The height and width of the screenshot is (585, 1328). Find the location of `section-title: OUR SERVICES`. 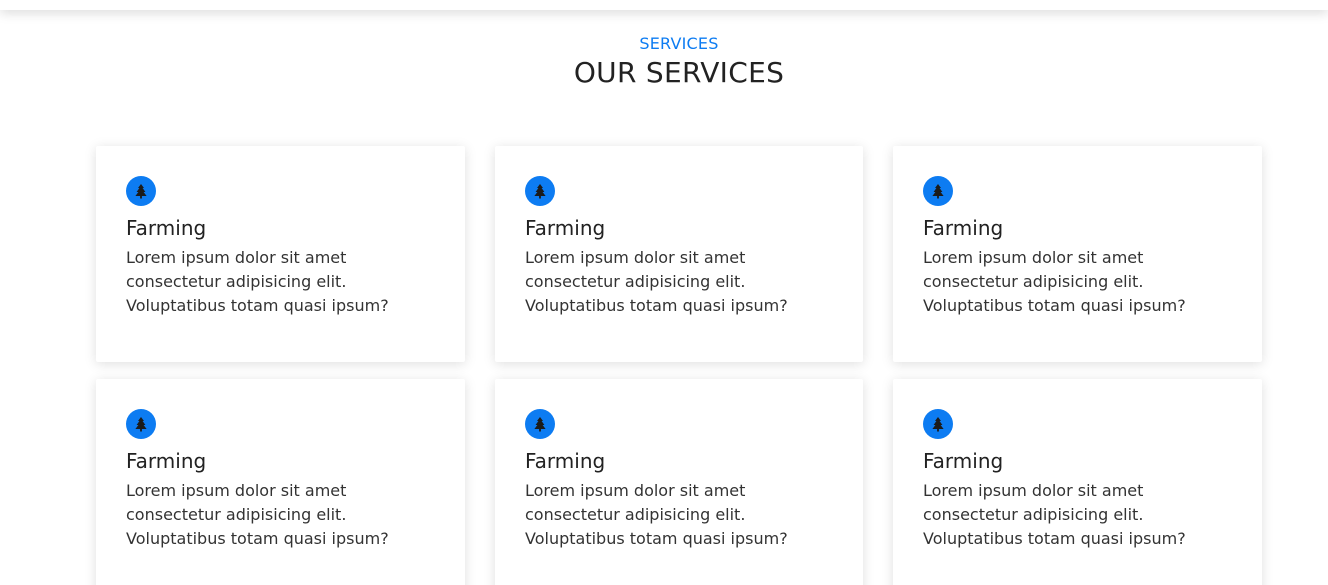

section-title: OUR SERVICES is located at coordinates (679, 72).